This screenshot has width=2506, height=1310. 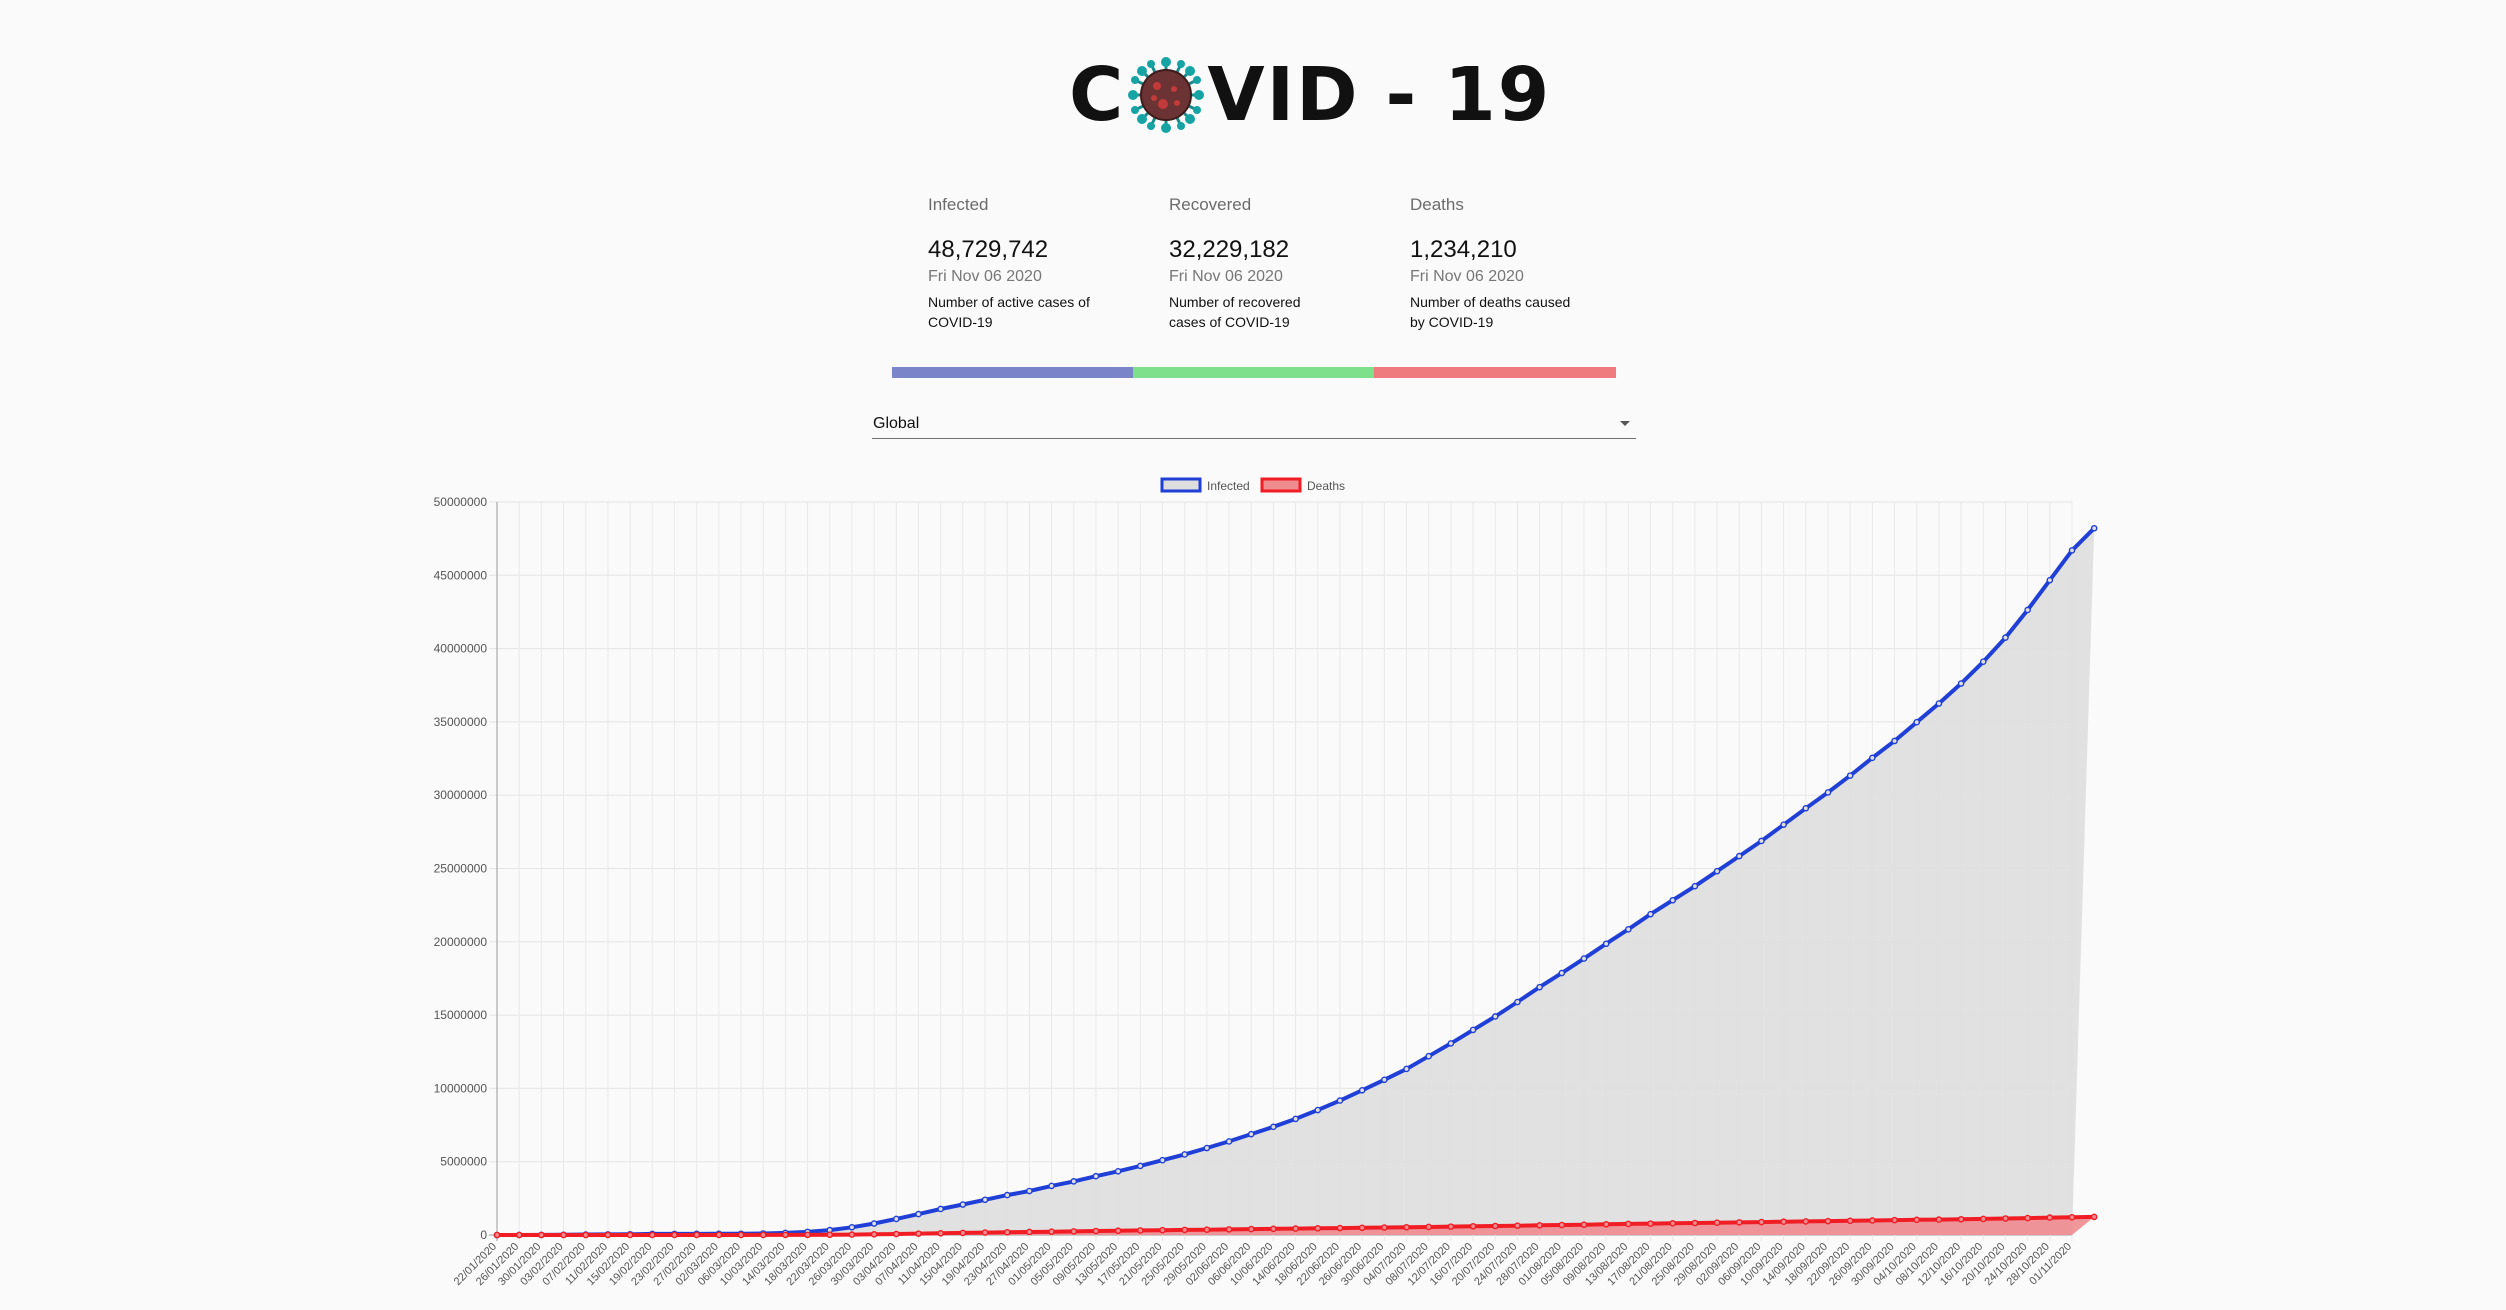 I want to click on legend-swatch, so click(x=1281, y=485).